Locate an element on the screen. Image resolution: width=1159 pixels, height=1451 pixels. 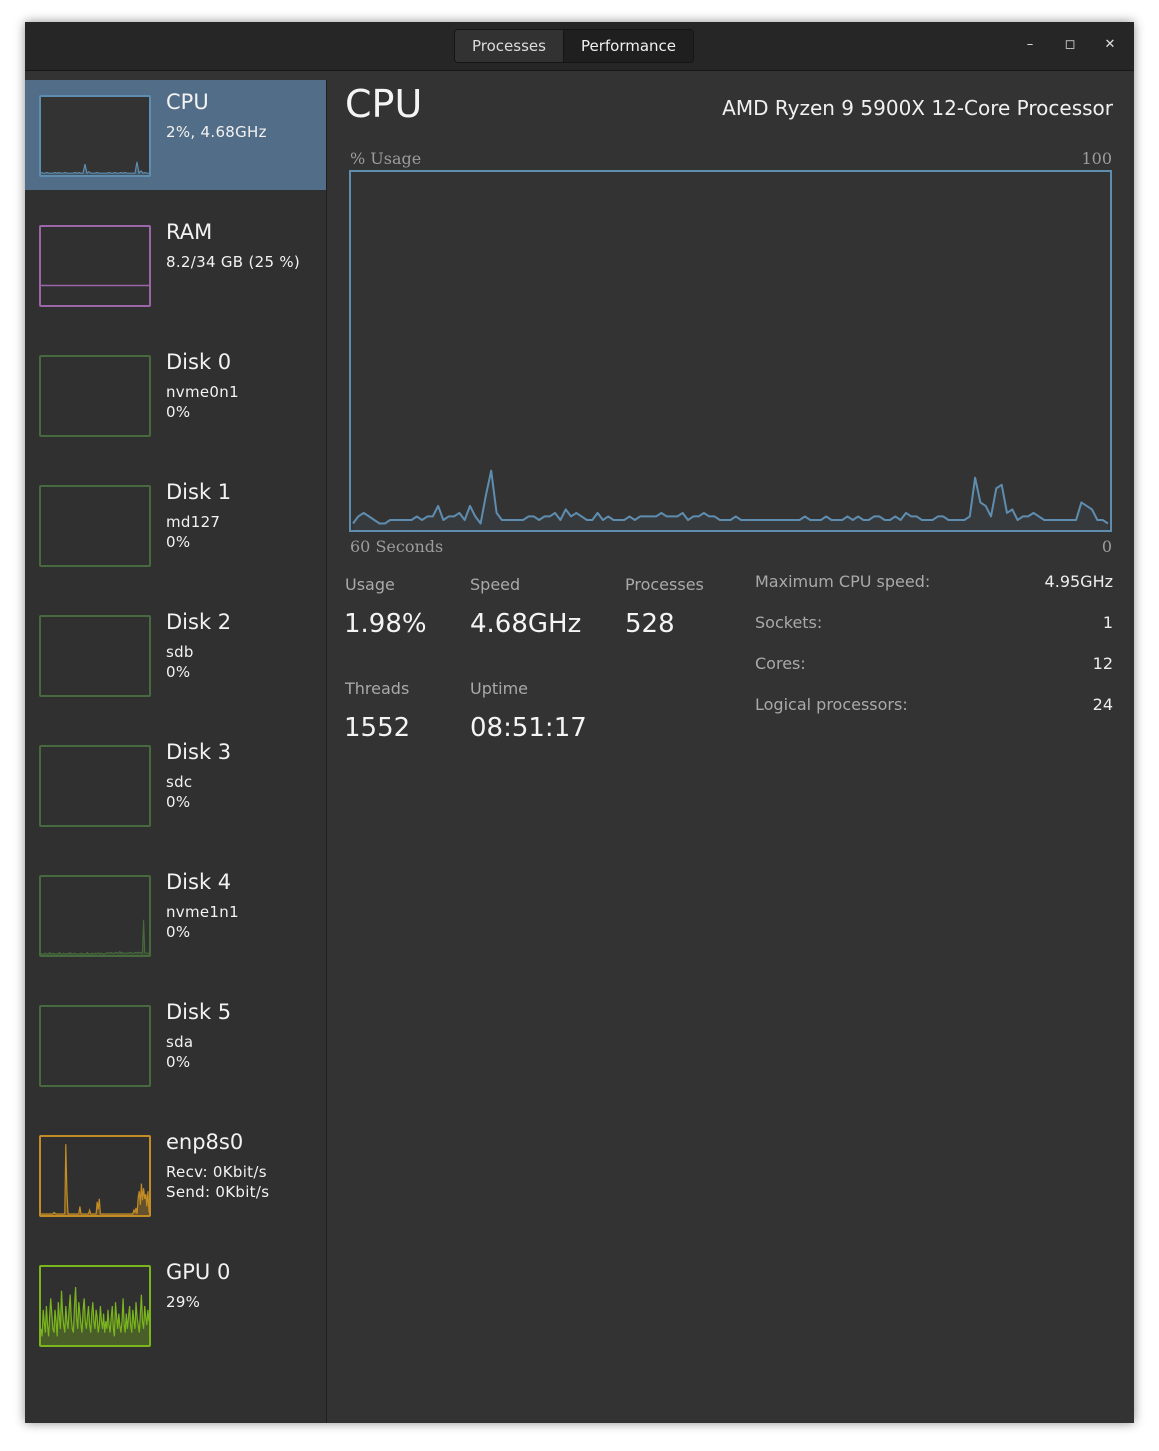
sidebar-item-disk-4: Disk 4 nvme1n1 0% is located at coordinates (175, 915).